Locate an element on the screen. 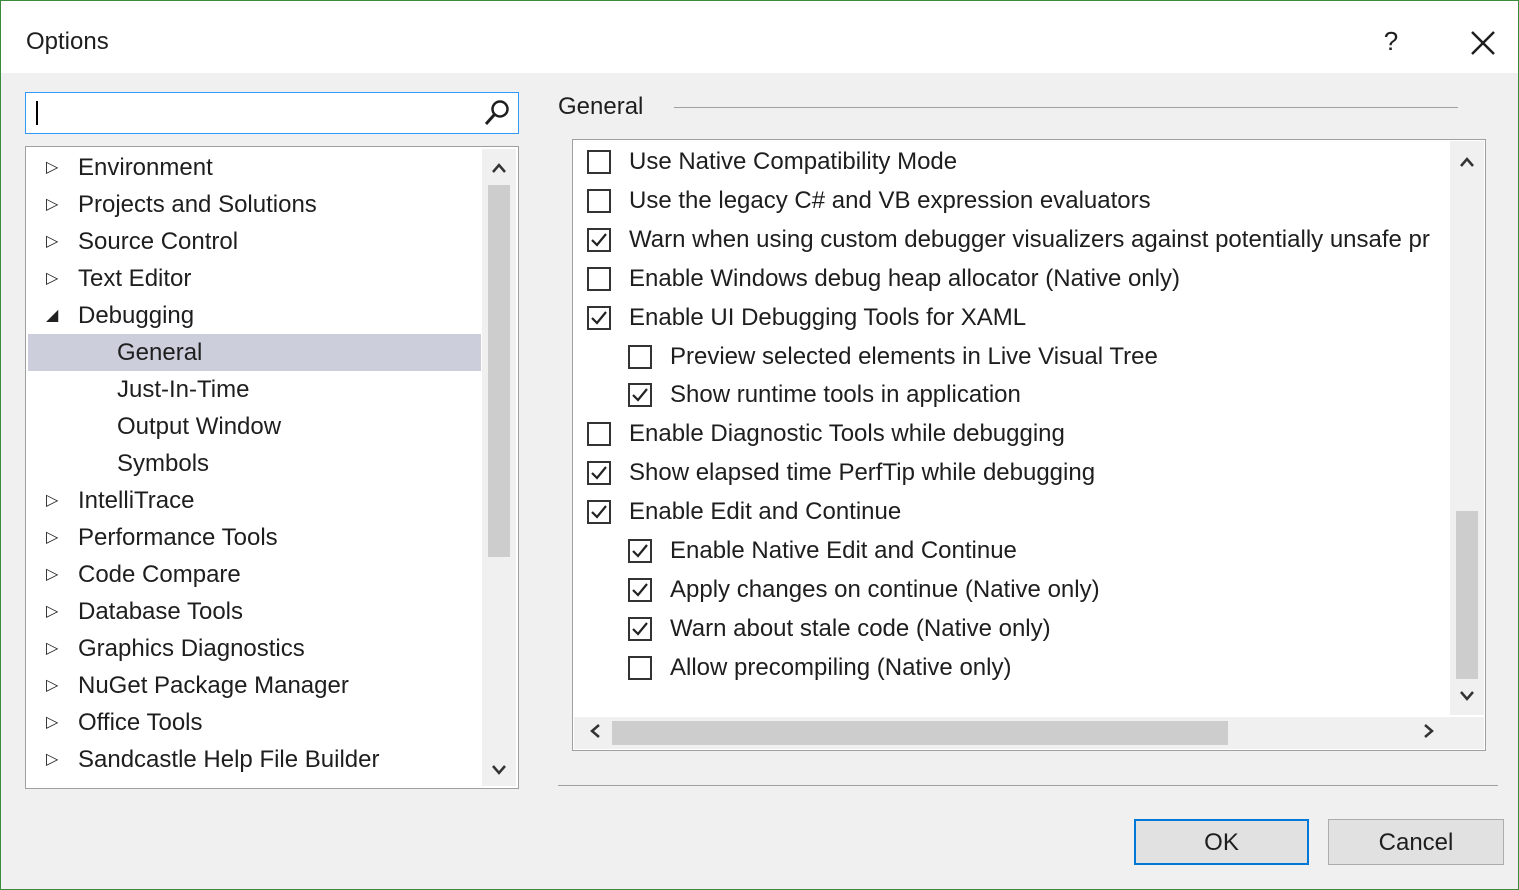  chevron-right-icon is located at coordinates (1429, 731).